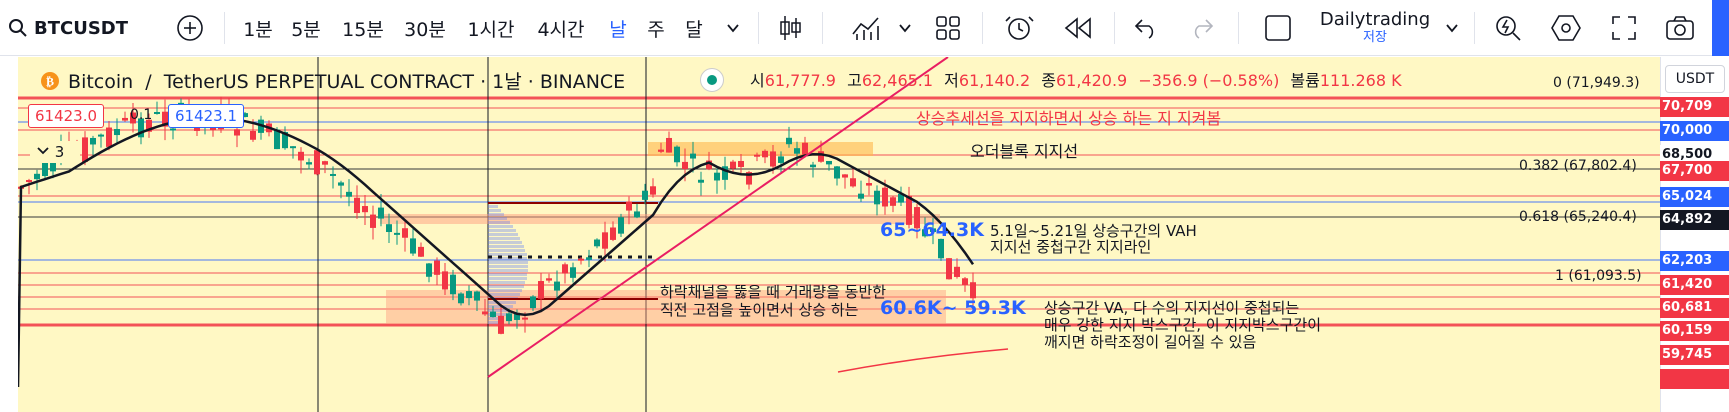 This screenshot has height=412, width=1729. What do you see at coordinates (363, 28) in the screenshot?
I see `interval-15m: 15분` at bounding box center [363, 28].